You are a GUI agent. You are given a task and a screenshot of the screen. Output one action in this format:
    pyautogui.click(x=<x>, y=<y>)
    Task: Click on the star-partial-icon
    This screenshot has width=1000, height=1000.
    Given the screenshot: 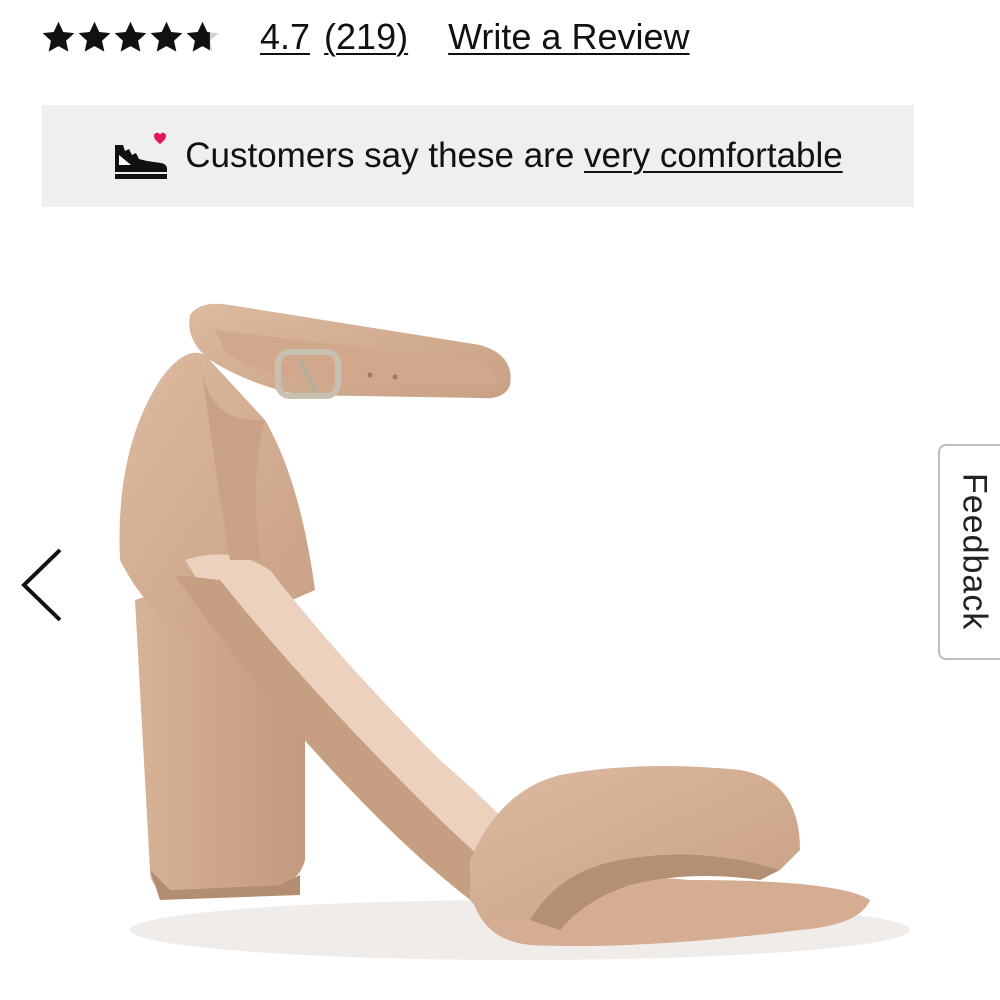 What is the action you would take?
    pyautogui.click(x=202, y=36)
    